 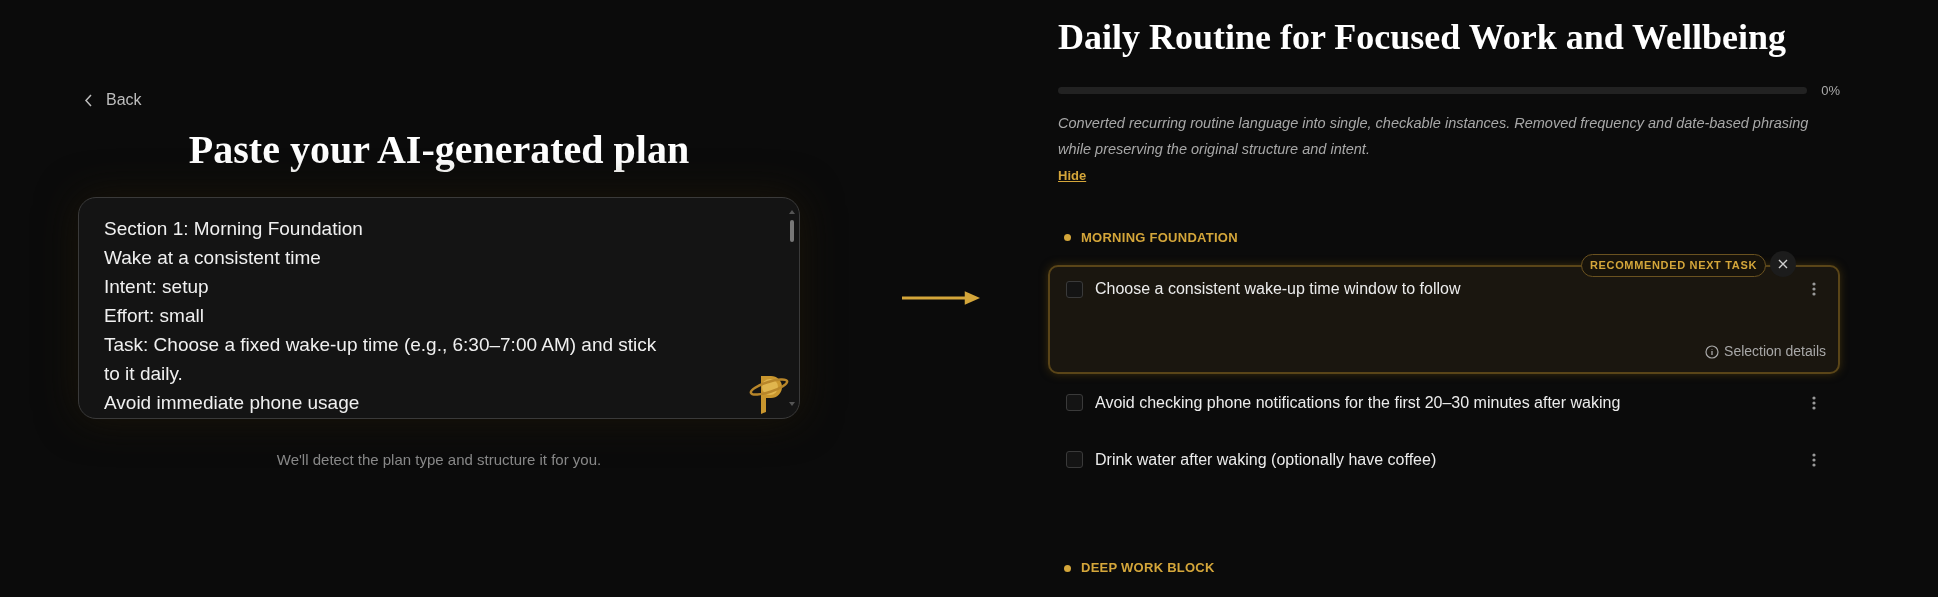 I want to click on plan-title: Daily Routine for Focused Work and Wellbeing, so click(x=1422, y=37).